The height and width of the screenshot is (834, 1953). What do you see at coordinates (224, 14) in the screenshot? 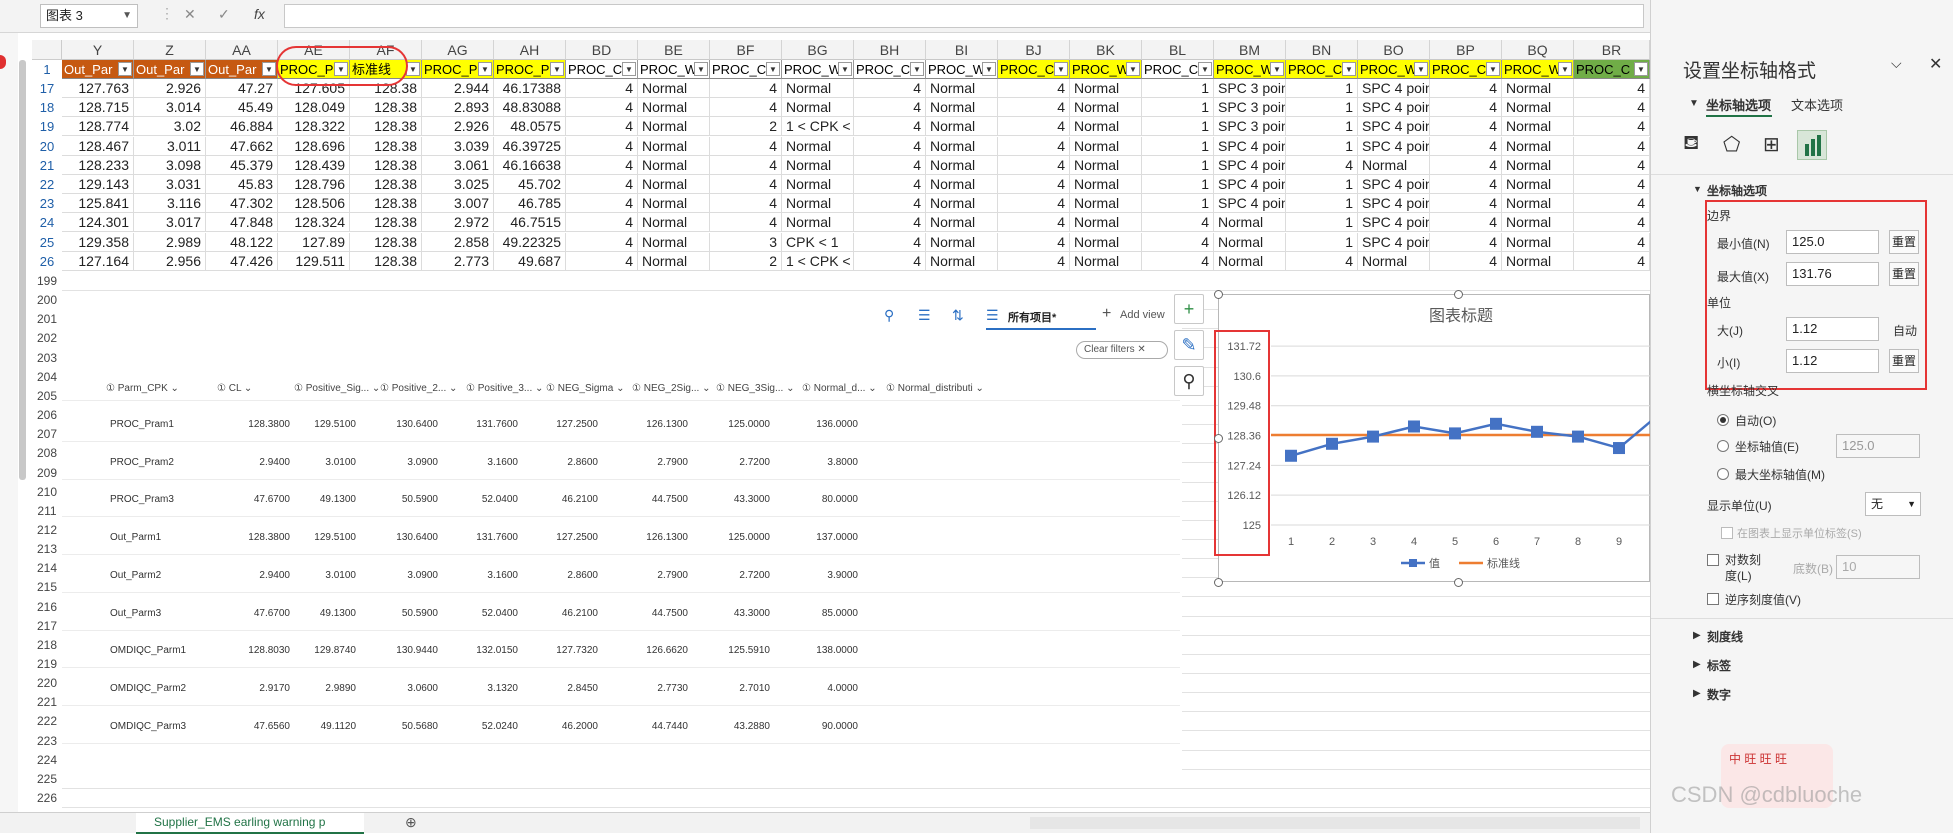
I see `enter-icon: ✓` at bounding box center [224, 14].